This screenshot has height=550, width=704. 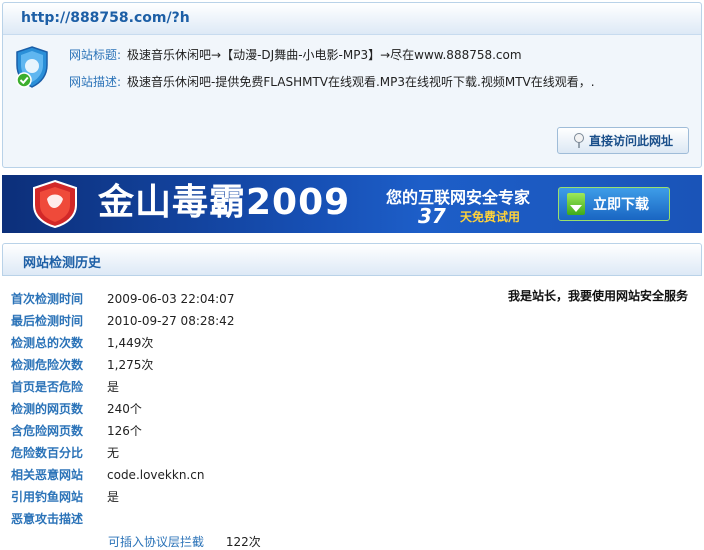 I want to click on row-label: 检测危险次数, so click(x=47, y=365).